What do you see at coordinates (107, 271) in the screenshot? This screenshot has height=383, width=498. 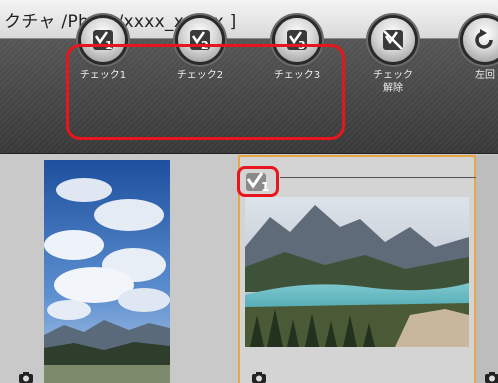 I see `thumbnail-portrait-sky` at bounding box center [107, 271].